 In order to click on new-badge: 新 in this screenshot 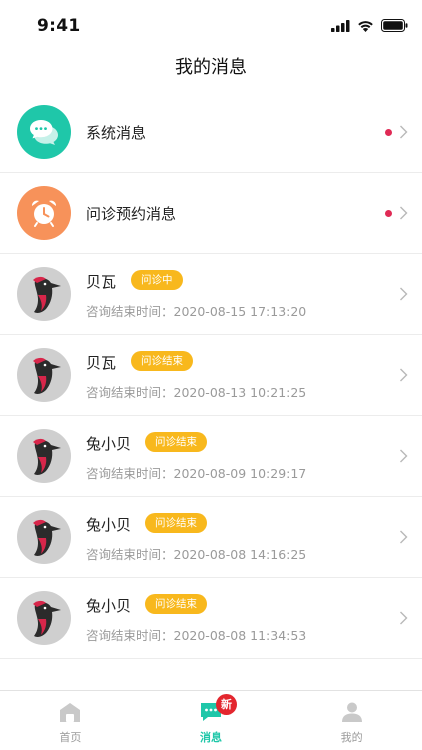, I will do `click(226, 704)`.